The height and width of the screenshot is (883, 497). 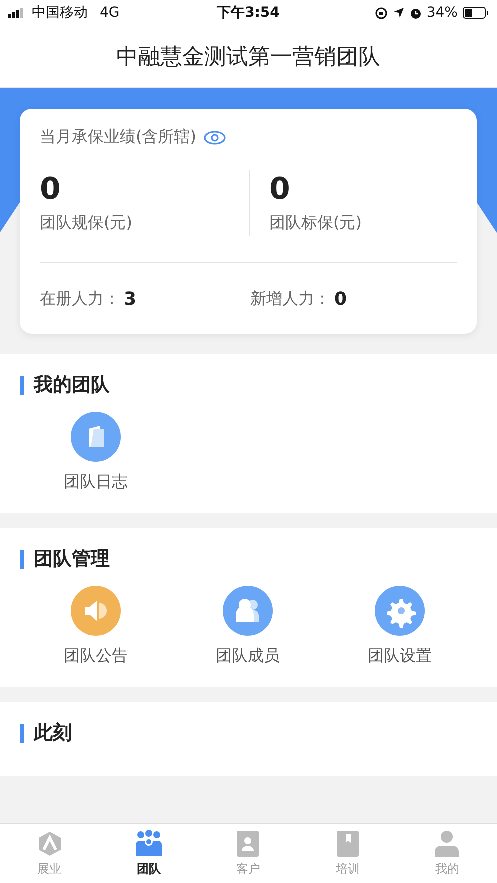 I want to click on count-value: 0, so click(x=341, y=299).